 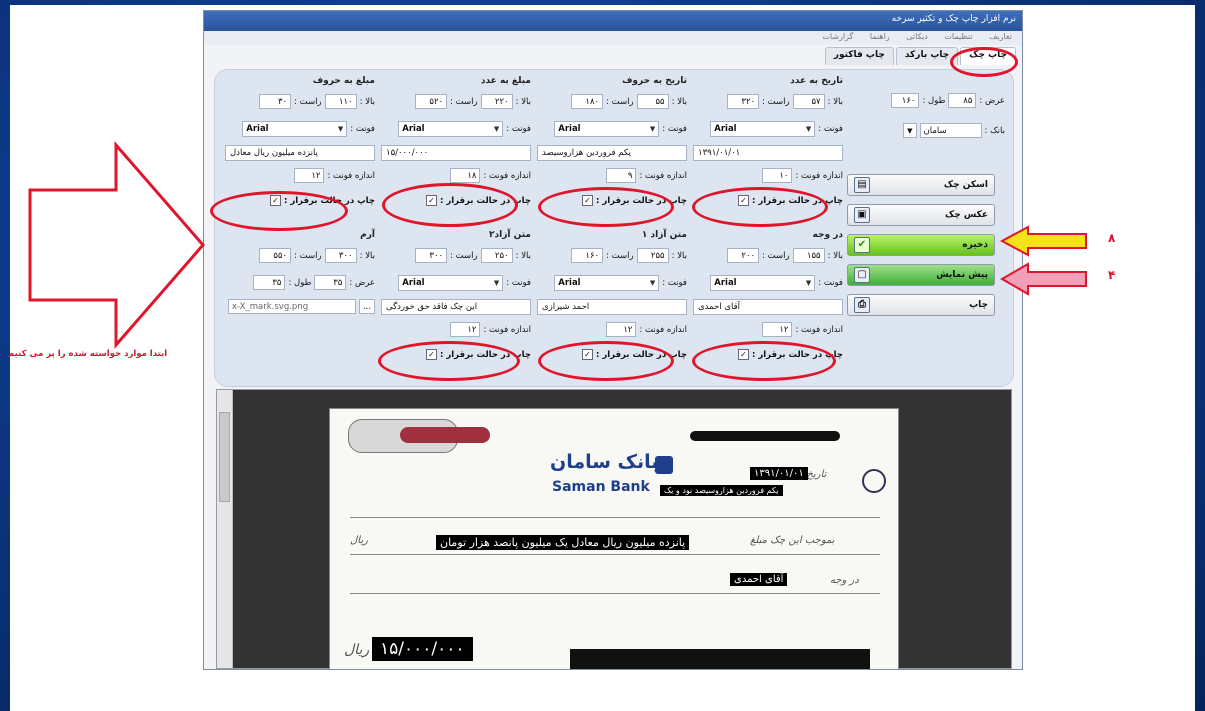 I want to click on logo-length-input: ۳۵, so click(x=269, y=282).